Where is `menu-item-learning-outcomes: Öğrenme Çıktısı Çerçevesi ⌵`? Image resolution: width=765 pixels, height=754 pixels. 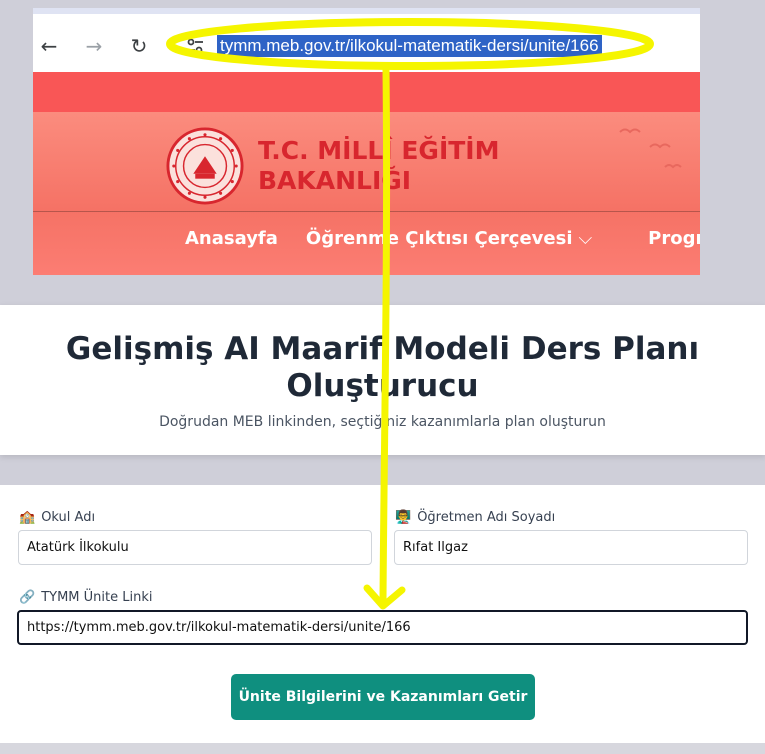
menu-item-learning-outcomes: Öğrenme Çıktısı Çerçevesi ⌵ is located at coordinates (463, 238).